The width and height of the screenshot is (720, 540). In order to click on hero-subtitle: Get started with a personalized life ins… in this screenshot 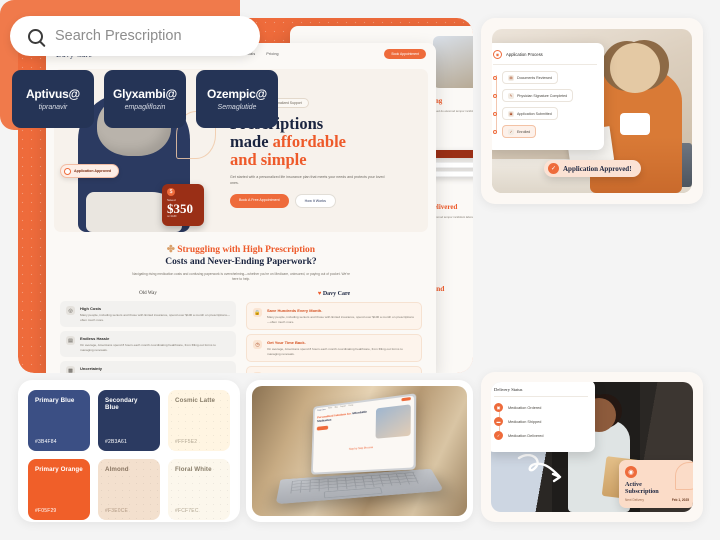, I will do `click(307, 180)`.